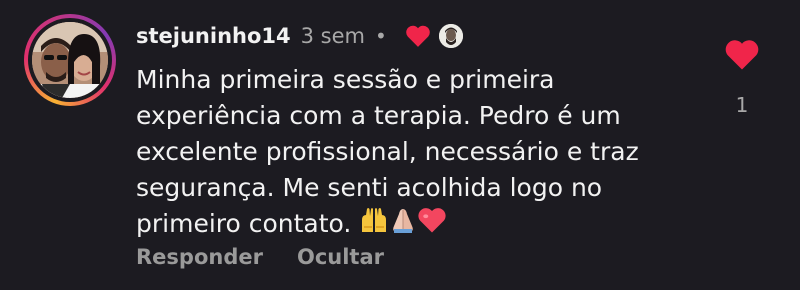  I want to click on comment-username: stejuninho14, so click(213, 36).